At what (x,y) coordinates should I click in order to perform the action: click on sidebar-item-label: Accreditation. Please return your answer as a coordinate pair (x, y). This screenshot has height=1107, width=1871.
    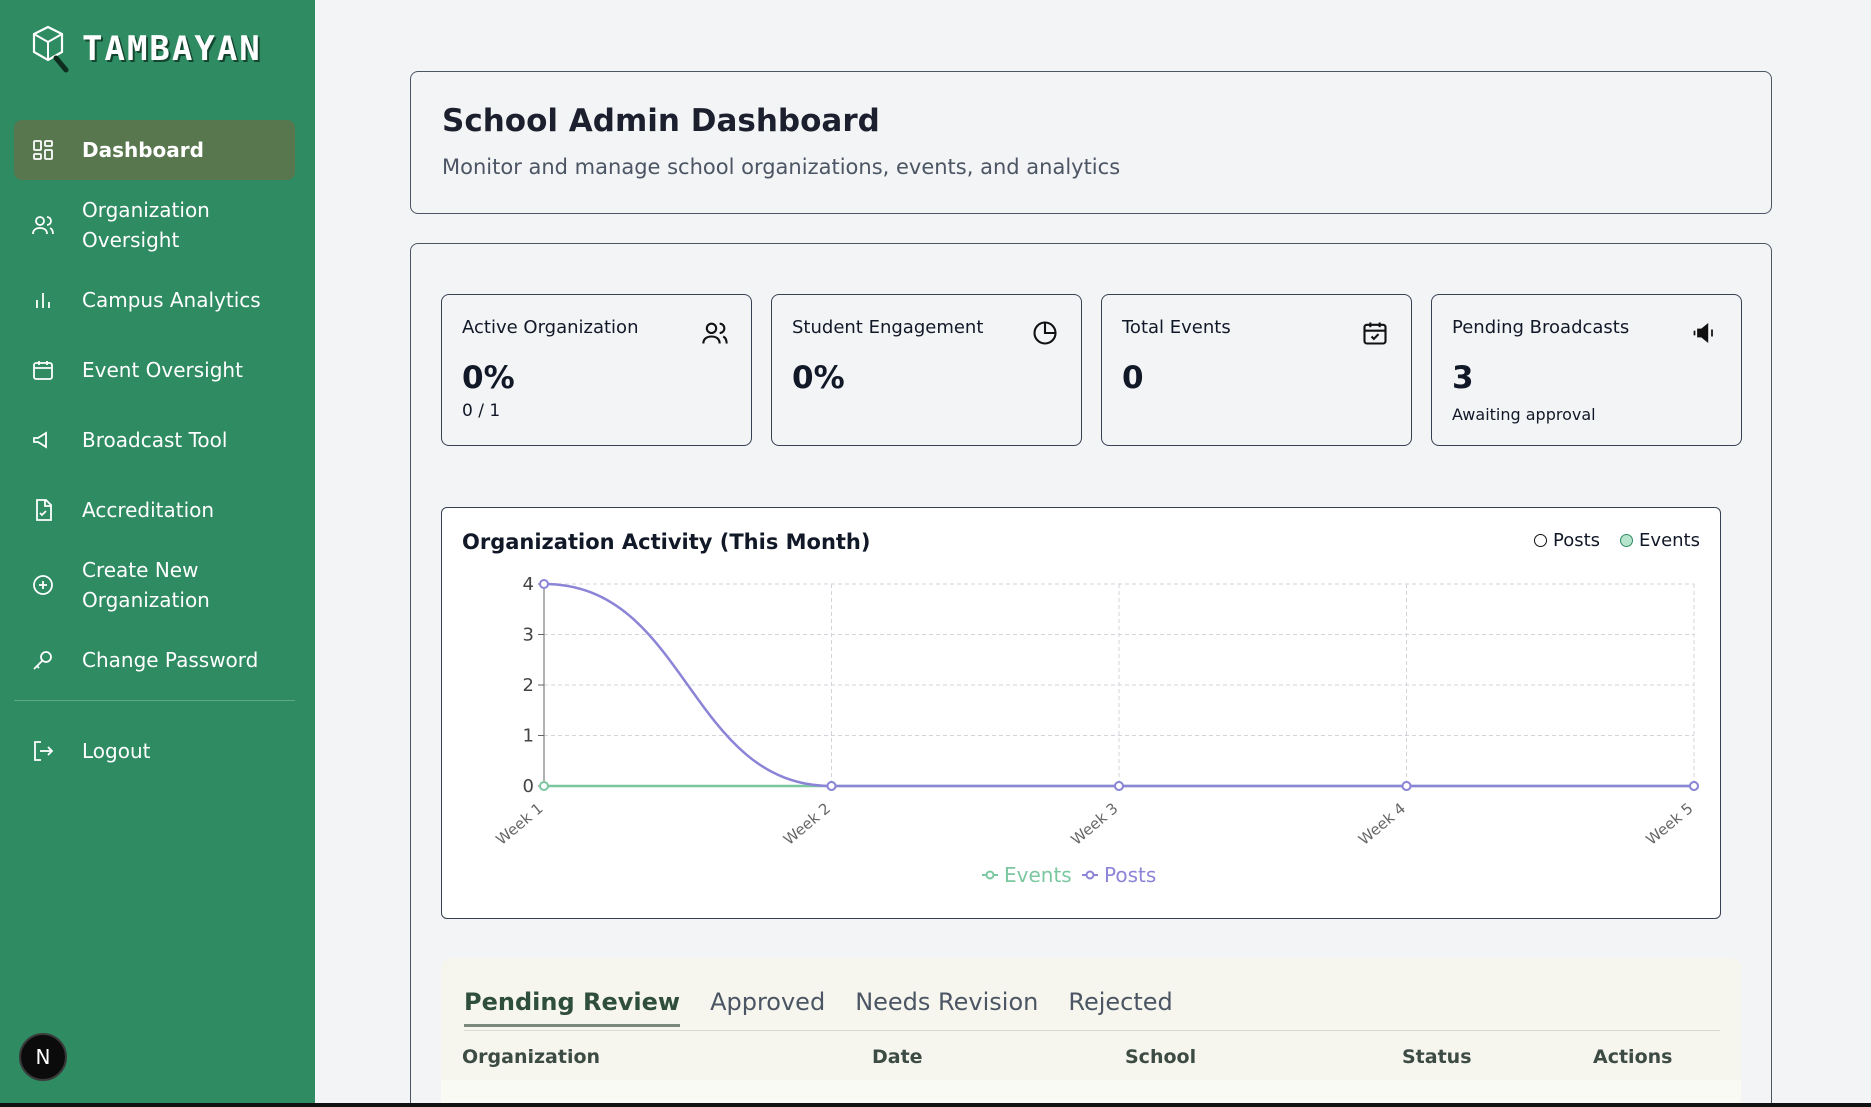
    Looking at the image, I should click on (148, 510).